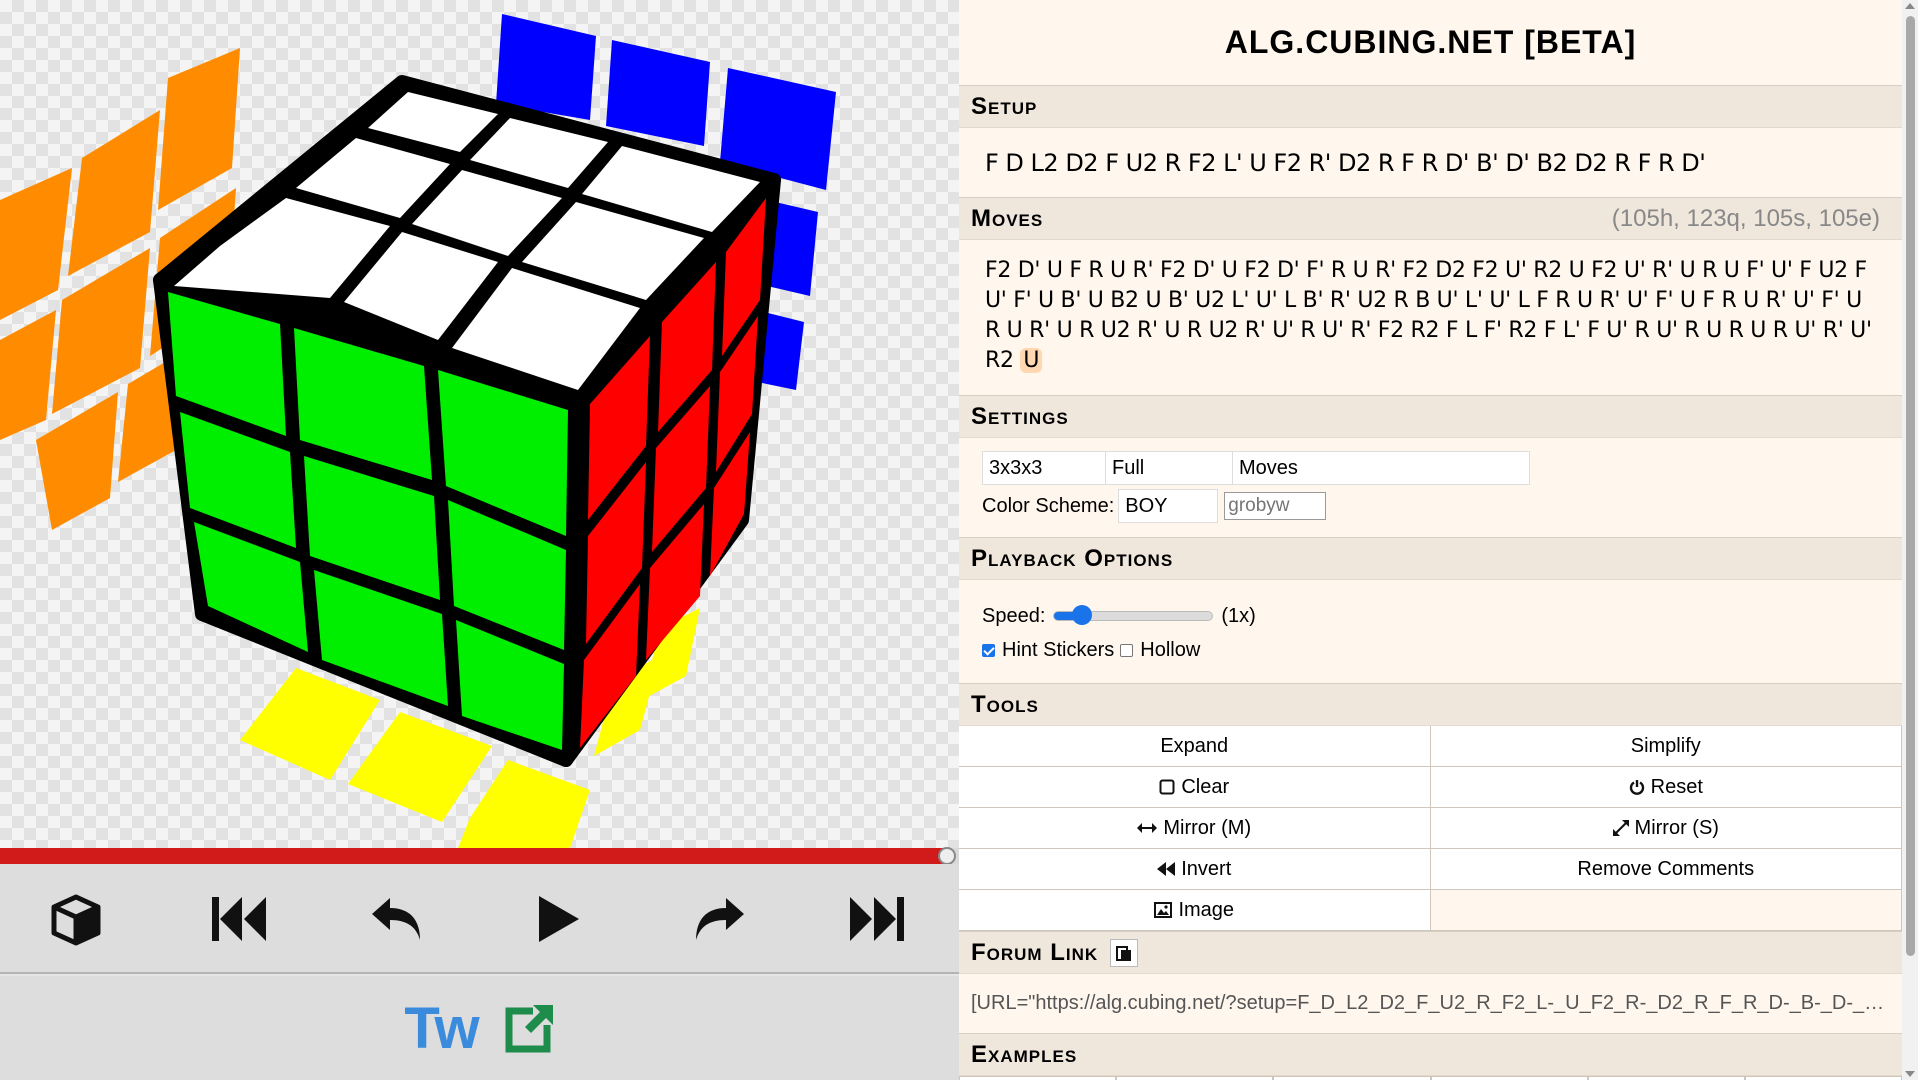 The height and width of the screenshot is (1080, 1918). I want to click on mirror-m-button: Mirror (M), so click(1195, 828).